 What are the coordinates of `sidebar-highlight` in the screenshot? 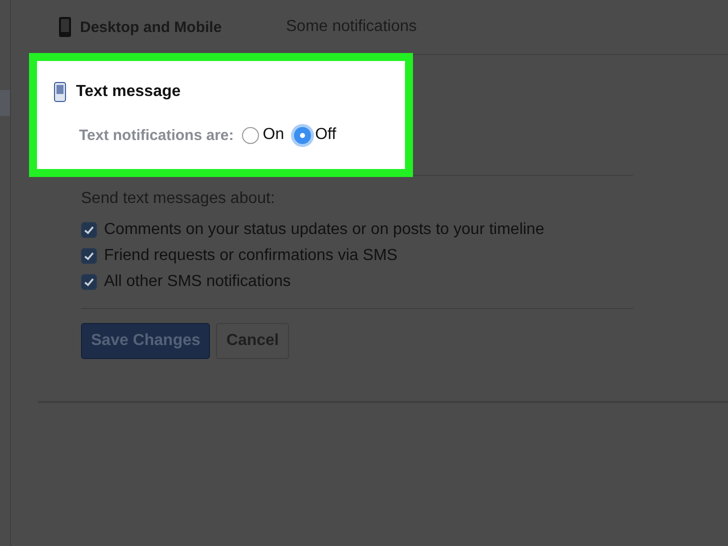 It's located at (5, 103).